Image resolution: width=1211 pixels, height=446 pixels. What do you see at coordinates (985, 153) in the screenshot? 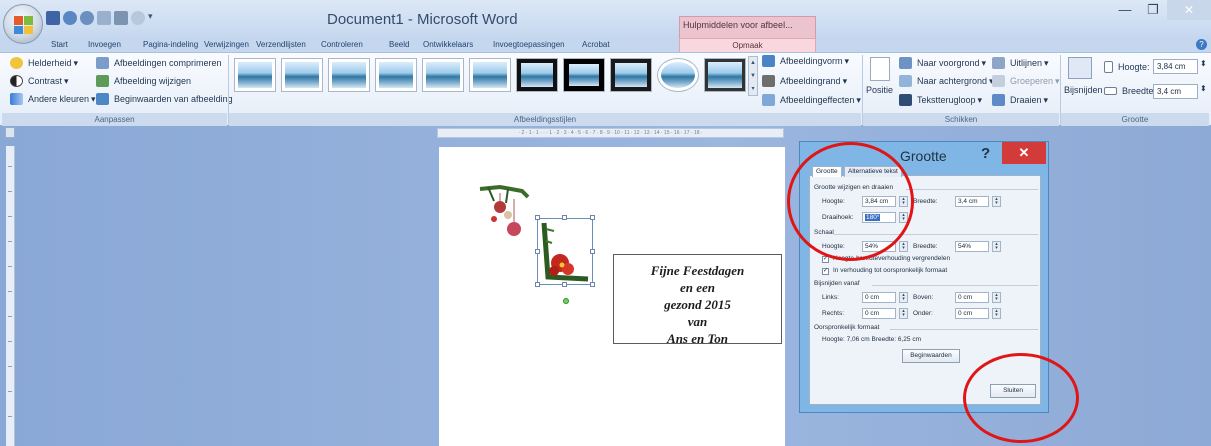
I see `dialog-help-icon: ?` at bounding box center [985, 153].